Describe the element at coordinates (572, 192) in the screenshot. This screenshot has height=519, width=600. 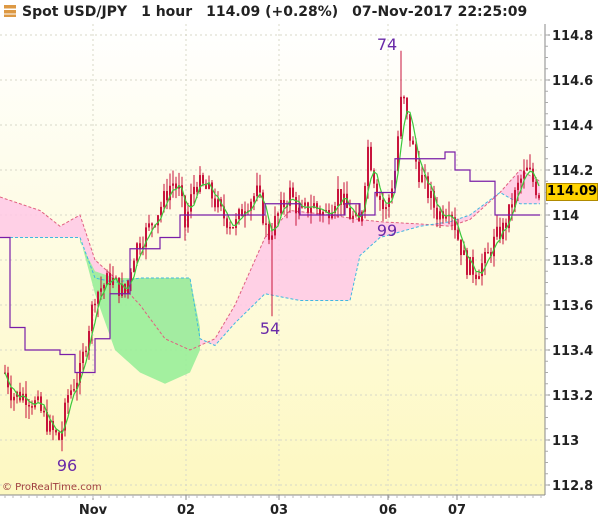
I see `current-price-marker: 114.09` at that location.